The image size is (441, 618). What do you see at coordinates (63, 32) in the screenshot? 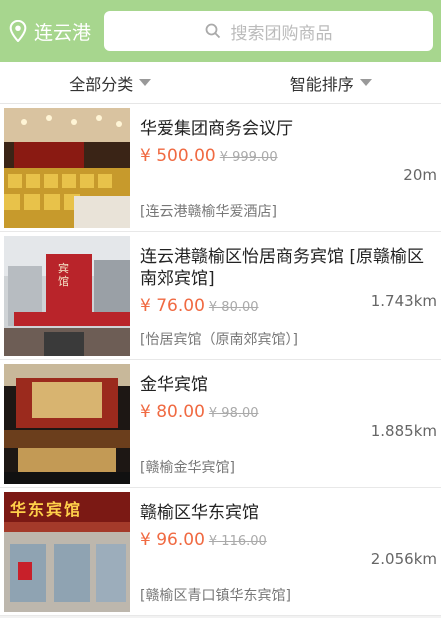
I see `city-name: 连云港` at bounding box center [63, 32].